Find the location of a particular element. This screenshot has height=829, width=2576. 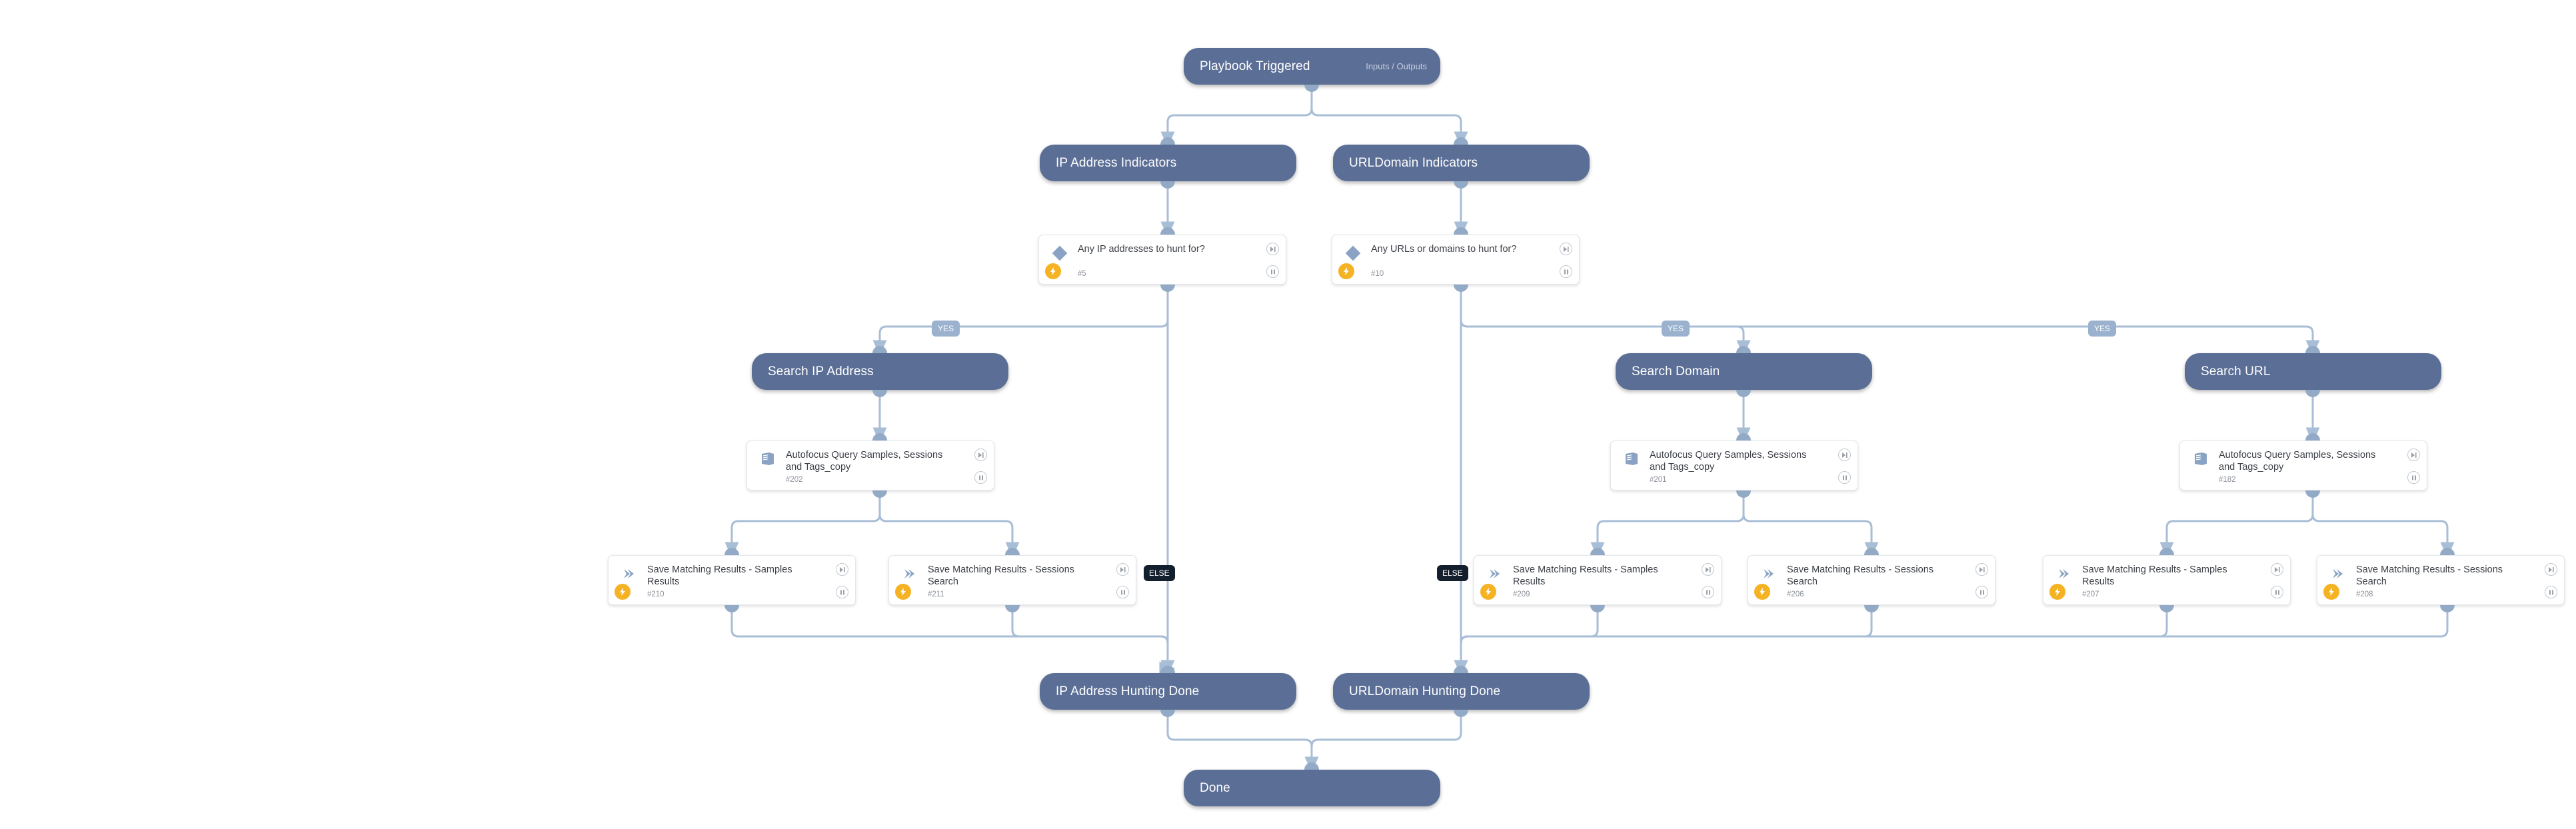

inputs-outputs-link: Inputs / Outputs is located at coordinates (1403, 66).